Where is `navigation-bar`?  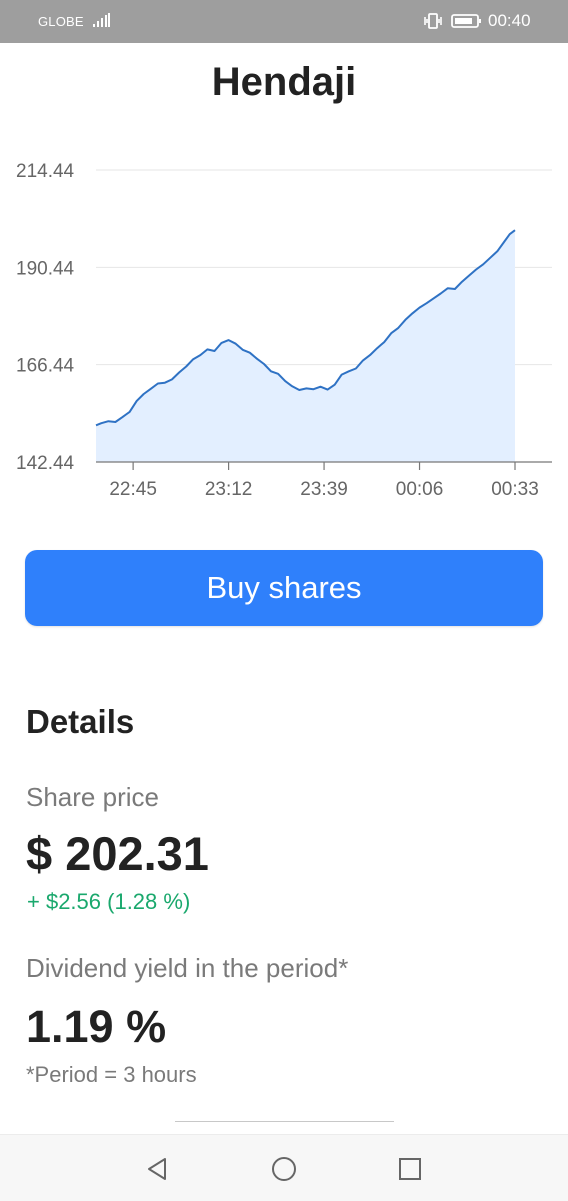 navigation-bar is located at coordinates (284, 1167).